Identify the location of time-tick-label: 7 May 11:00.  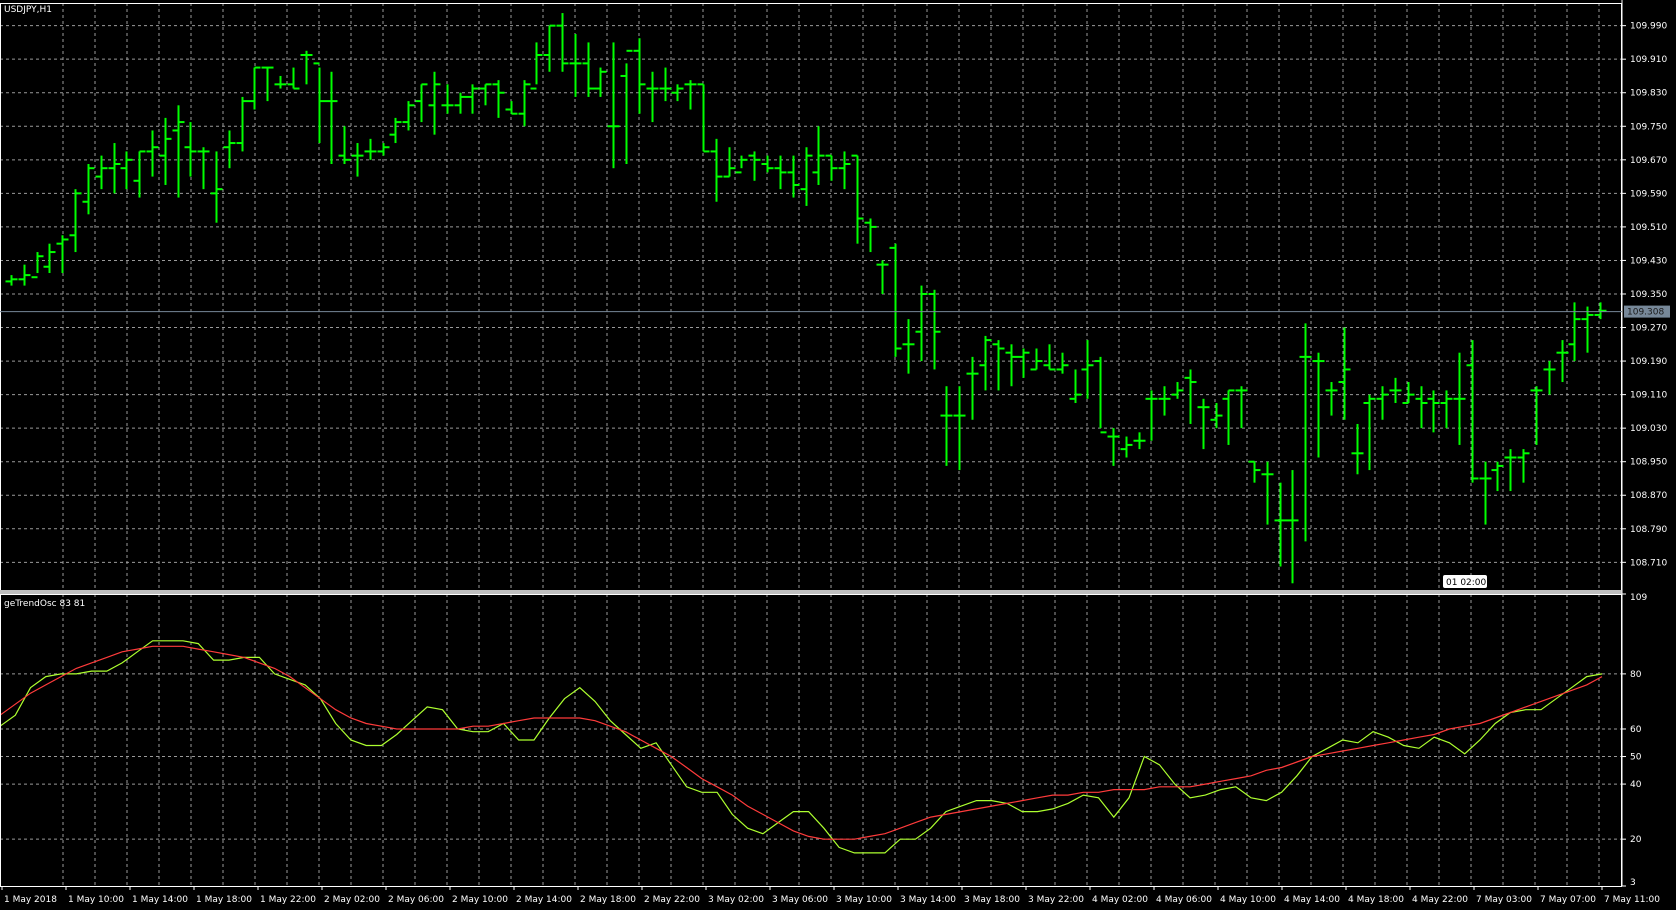
(1632, 900).